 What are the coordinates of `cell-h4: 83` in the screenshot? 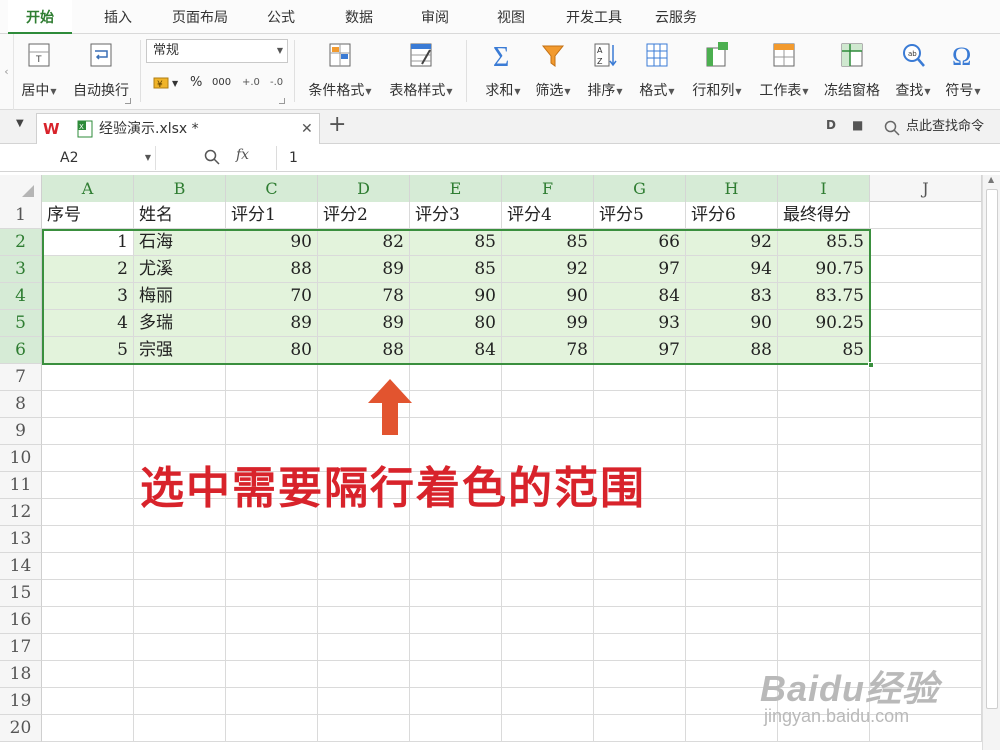 It's located at (732, 296).